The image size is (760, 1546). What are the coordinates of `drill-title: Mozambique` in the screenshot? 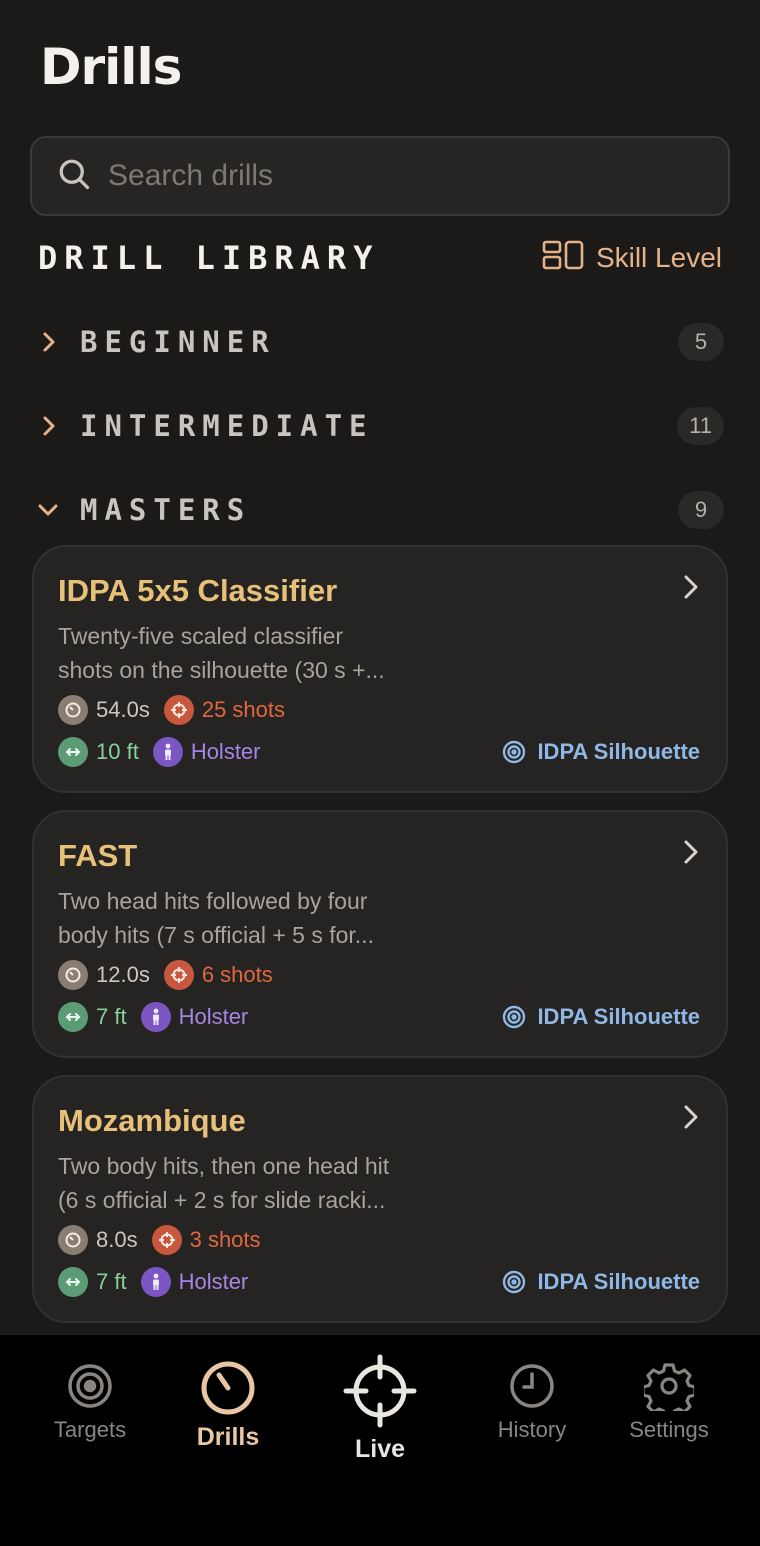 It's located at (152, 1120).